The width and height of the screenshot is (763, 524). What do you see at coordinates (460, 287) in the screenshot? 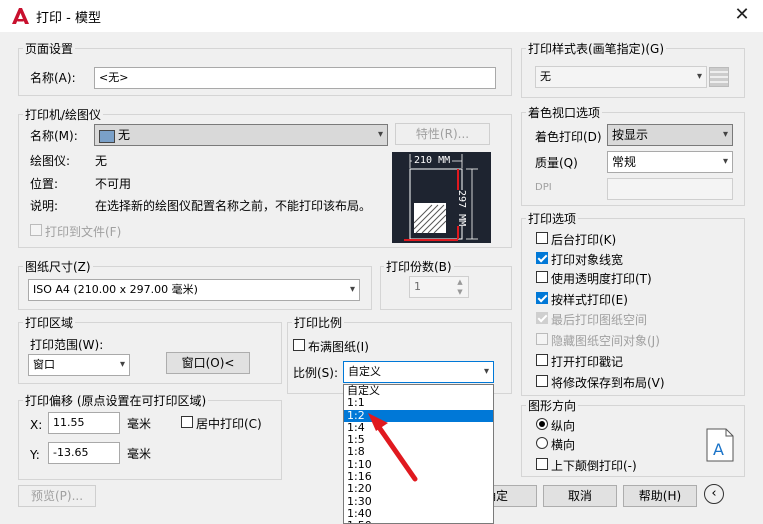
I see `copies-spinner-icon: ▲ ▼` at bounding box center [460, 287].